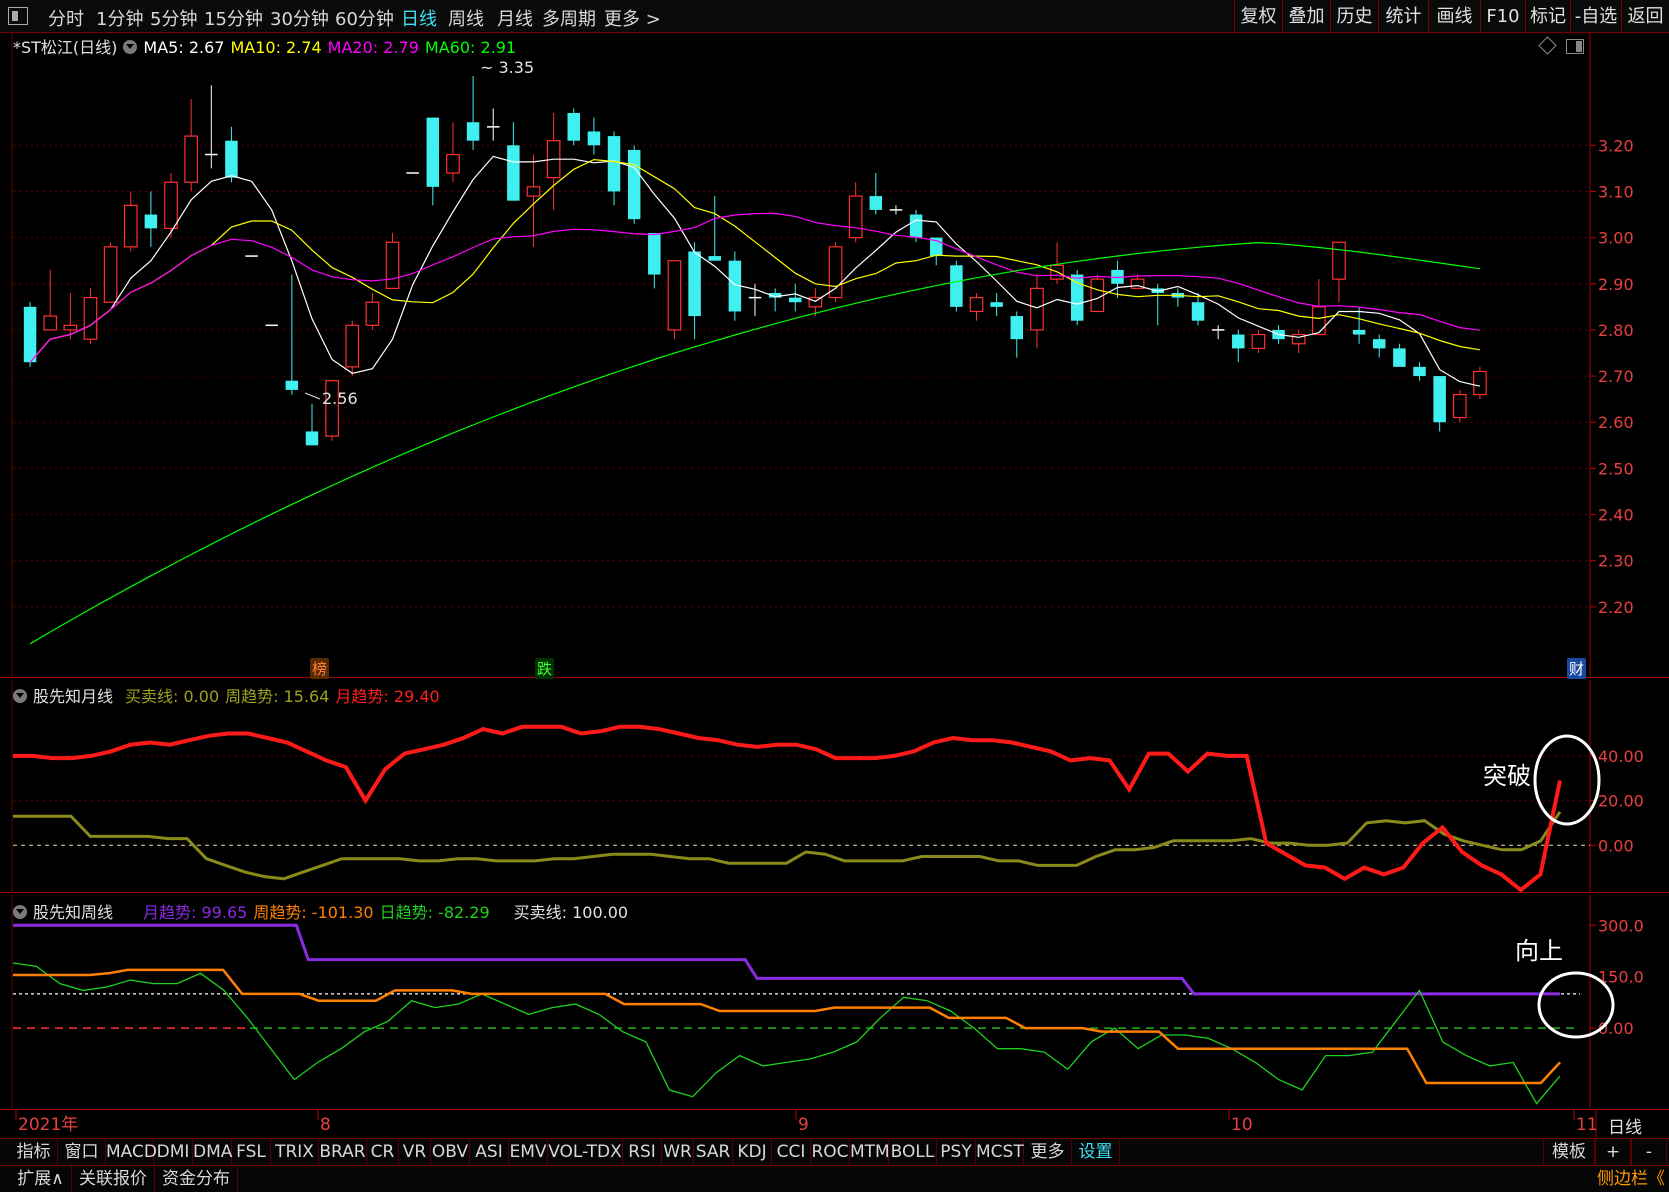 The image size is (1669, 1192). What do you see at coordinates (320, 668) in the screenshot?
I see `event-marker: 榜` at bounding box center [320, 668].